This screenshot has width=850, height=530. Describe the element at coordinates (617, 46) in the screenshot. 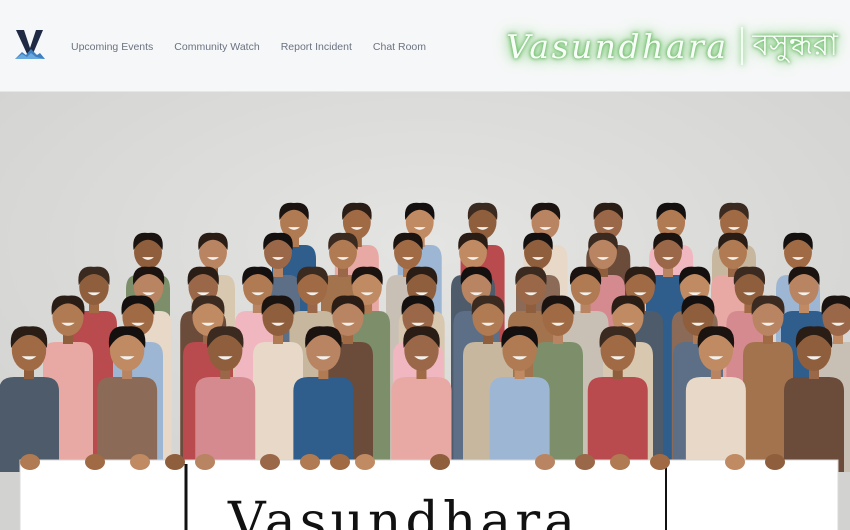

I see `brand-name-latin: Vasundhara` at that location.